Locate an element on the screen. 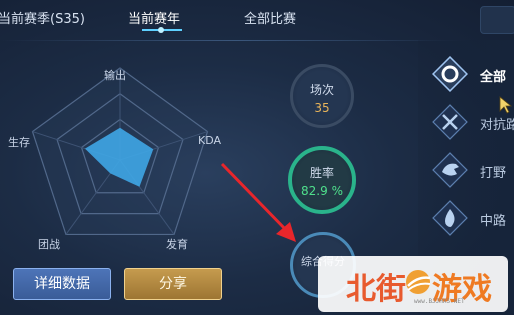 The width and height of the screenshot is (514, 315). crossed-swords-icon is located at coordinates (450, 122).